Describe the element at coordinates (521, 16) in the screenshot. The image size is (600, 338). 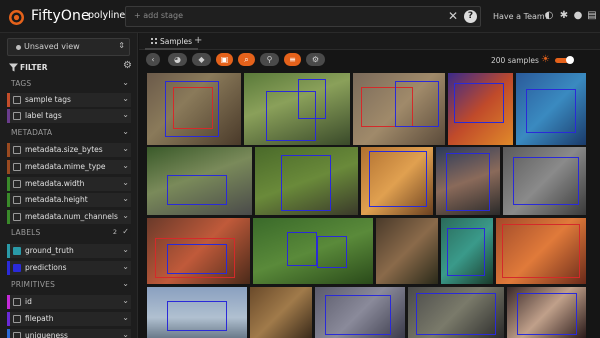
I see `have-a-team-link: Have a Team?` at that location.